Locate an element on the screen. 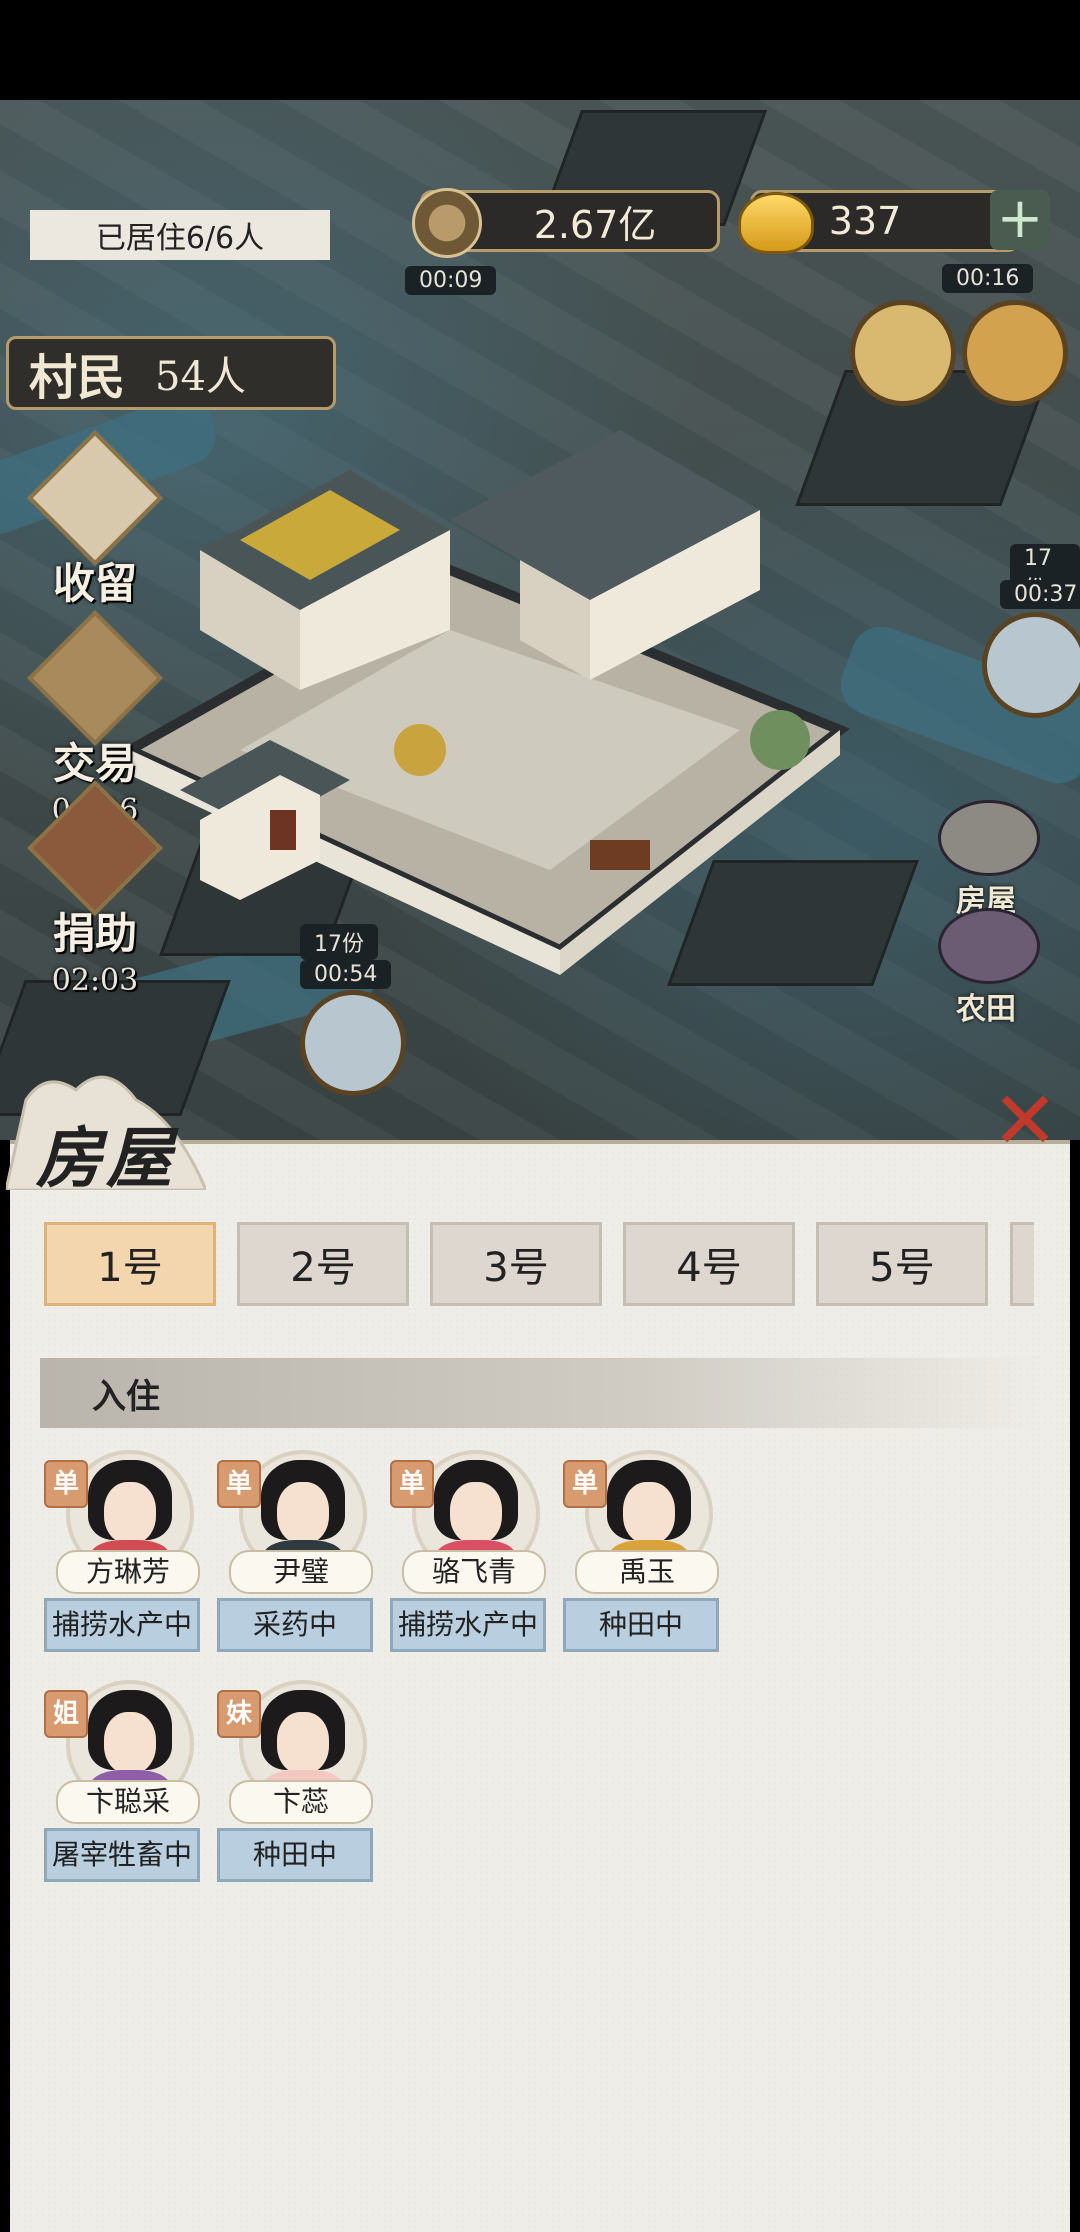 This screenshot has height=2232, width=1080. tab-house-2: 2号 is located at coordinates (323, 1264).